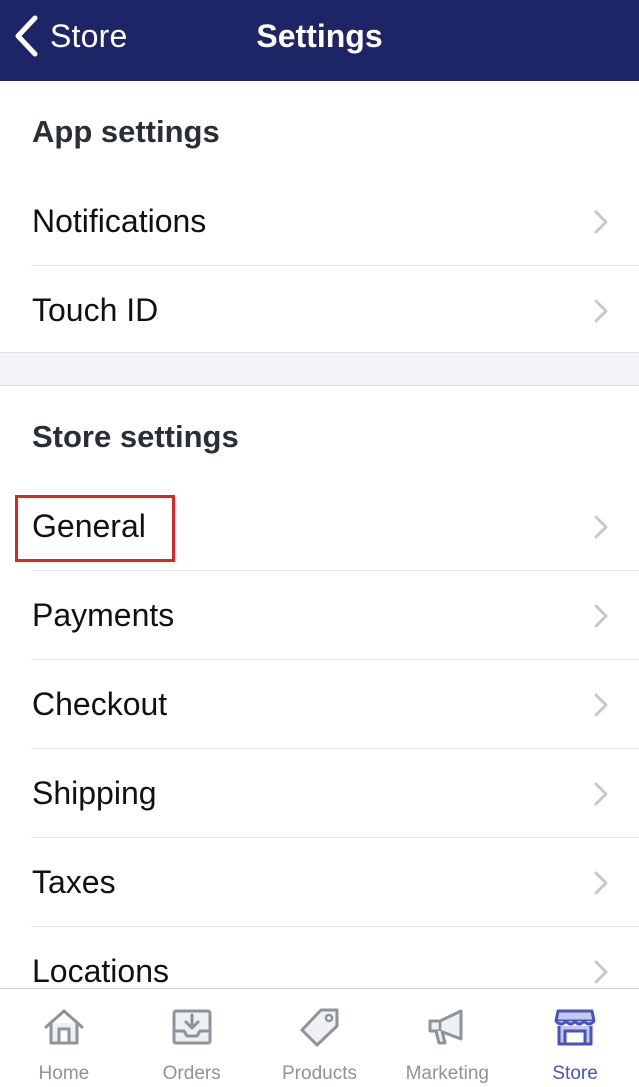 This screenshot has width=639, height=1087. What do you see at coordinates (319, 793) in the screenshot?
I see `settings-row-shipping: Shipping` at bounding box center [319, 793].